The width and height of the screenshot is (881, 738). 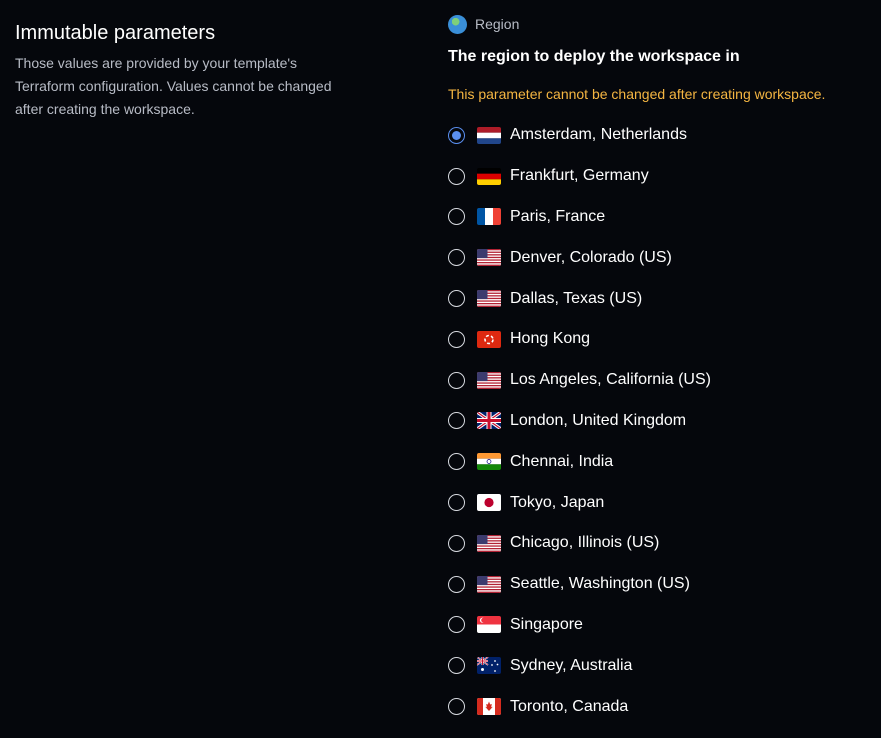 What do you see at coordinates (610, 380) in the screenshot?
I see `region-option-label: Los Angeles, California (US)` at bounding box center [610, 380].